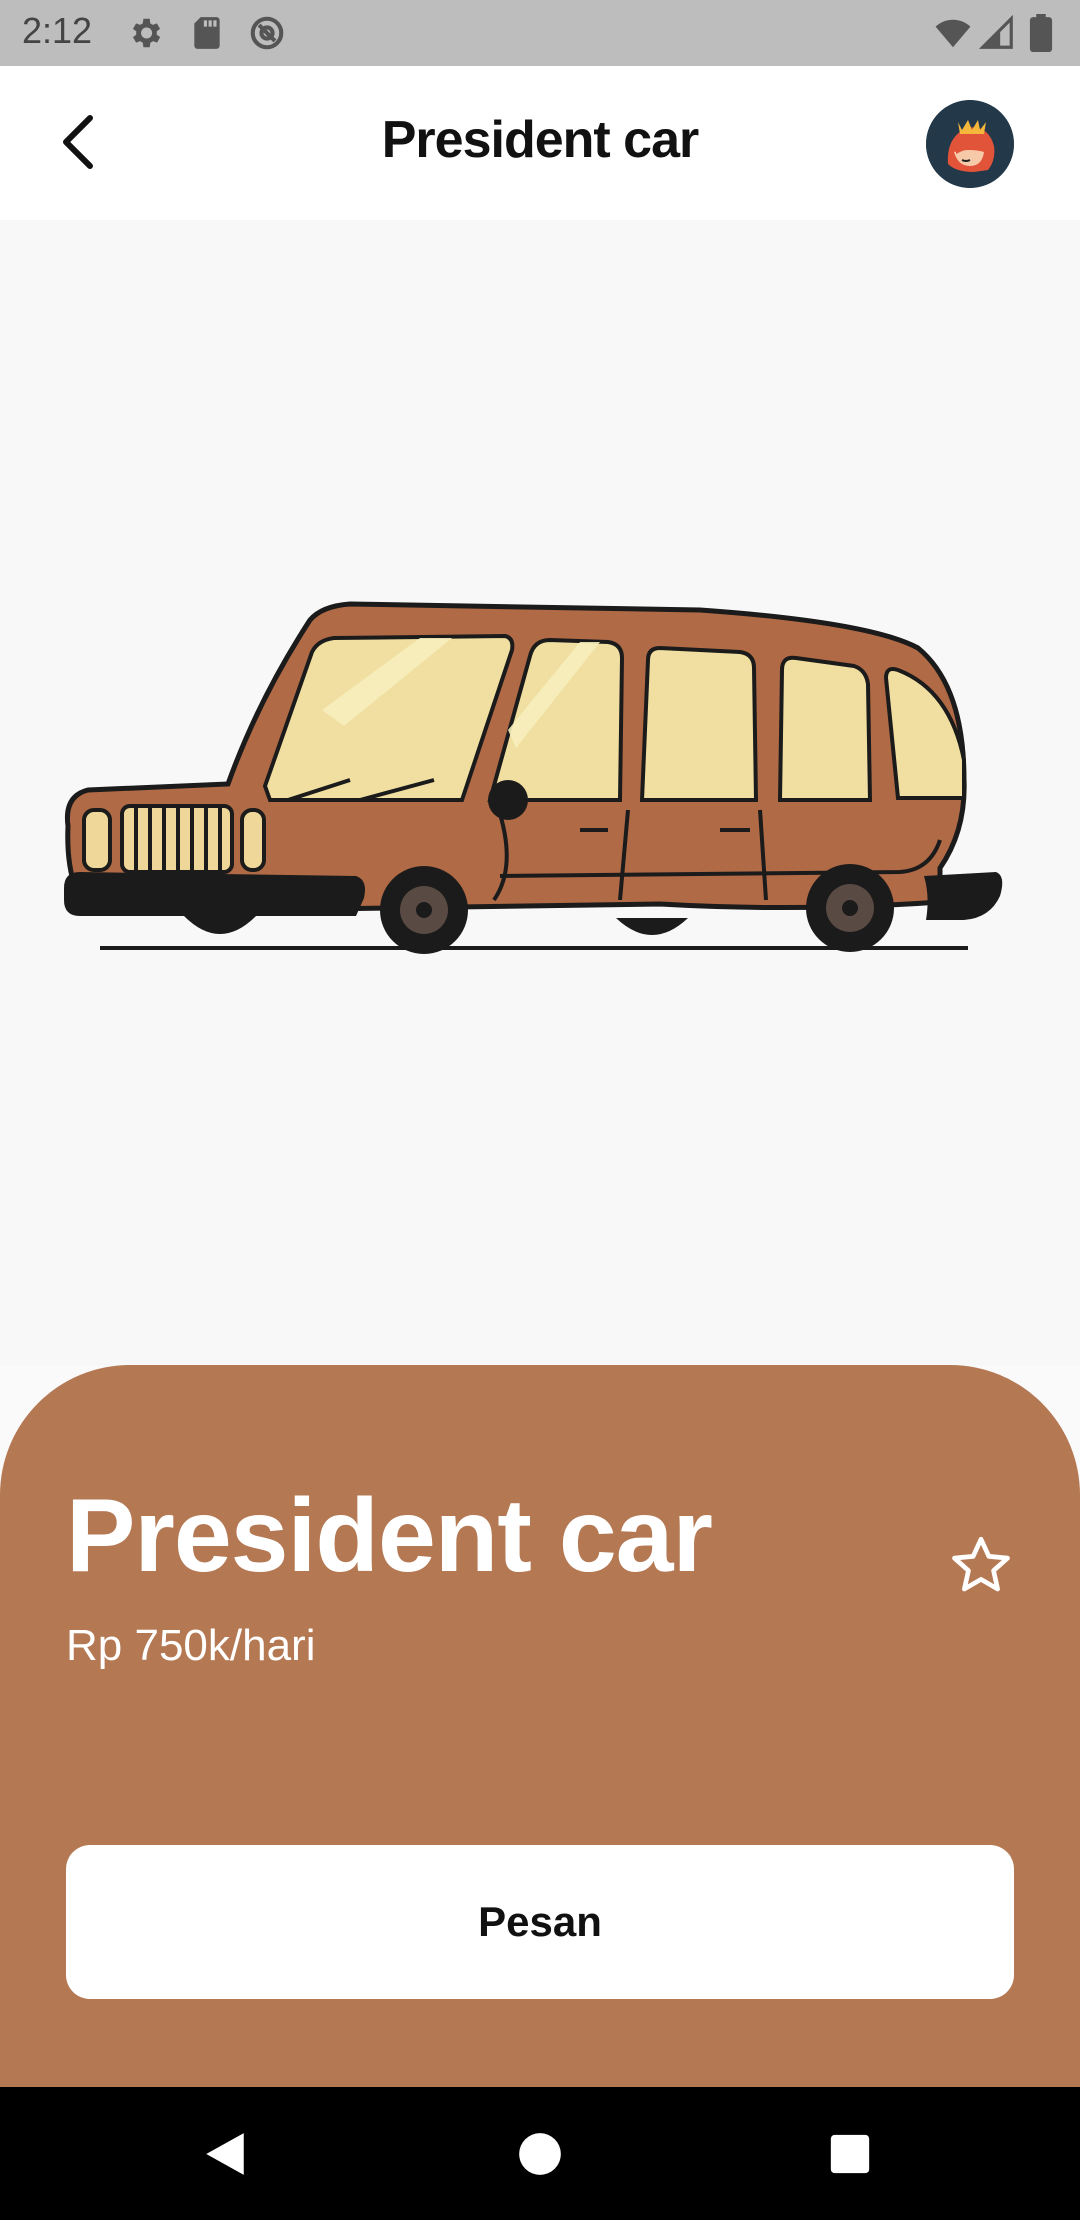  What do you see at coordinates (953, 33) in the screenshot?
I see `wifi-icon` at bounding box center [953, 33].